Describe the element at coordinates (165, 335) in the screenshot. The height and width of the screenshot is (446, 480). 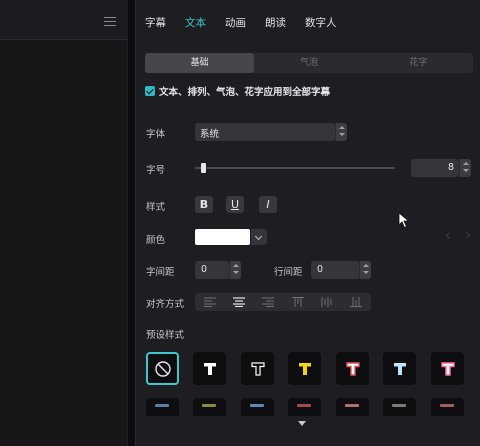
I see `preset-label: 预设样式` at that location.